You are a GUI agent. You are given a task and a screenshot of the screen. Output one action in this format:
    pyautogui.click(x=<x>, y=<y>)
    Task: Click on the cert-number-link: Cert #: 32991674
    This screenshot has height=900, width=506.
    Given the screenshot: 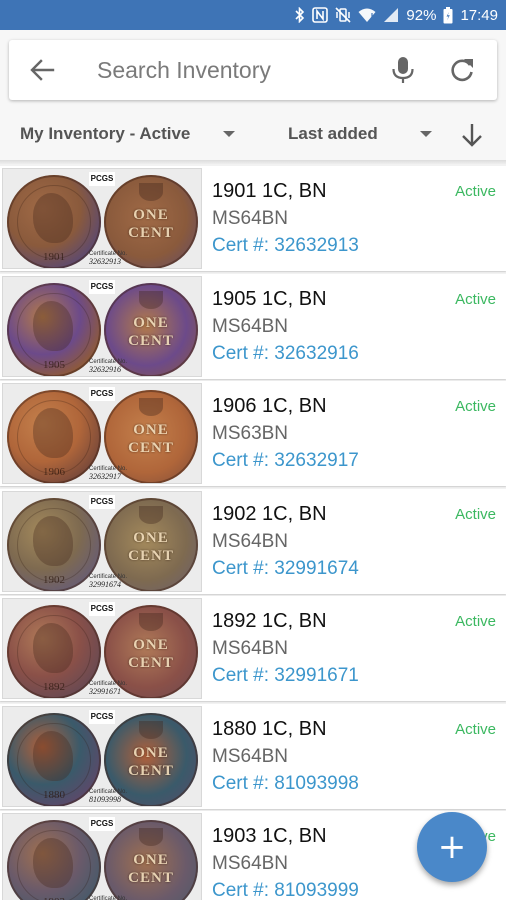 What is the action you would take?
    pyautogui.click(x=285, y=569)
    